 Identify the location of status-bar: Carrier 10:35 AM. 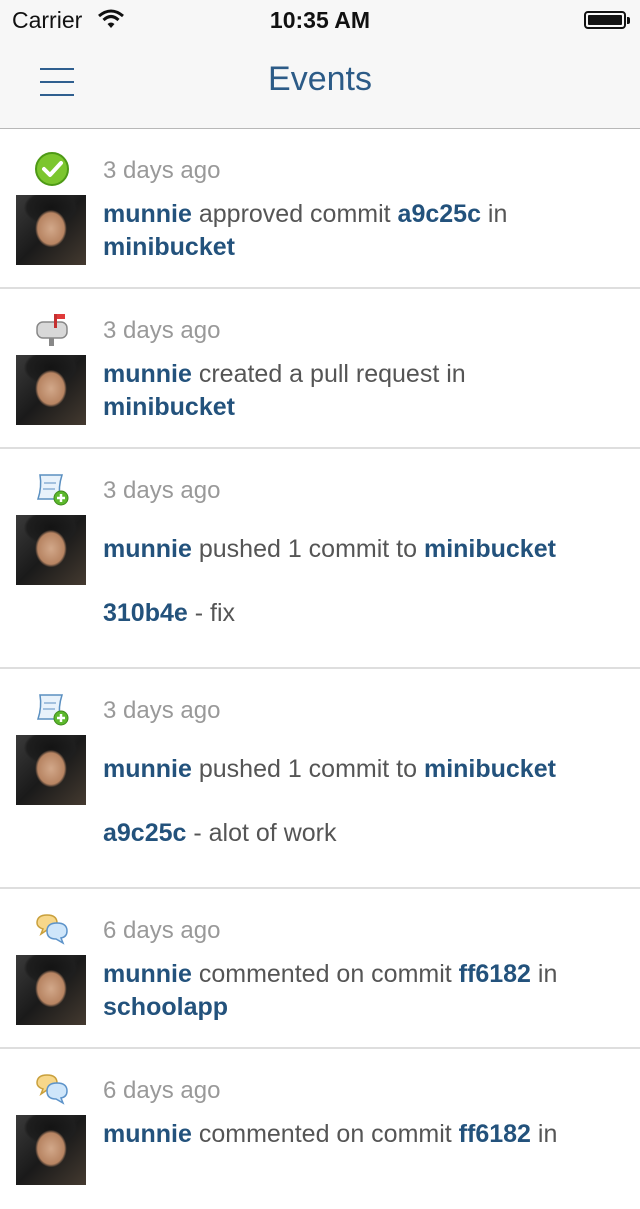
(320, 20).